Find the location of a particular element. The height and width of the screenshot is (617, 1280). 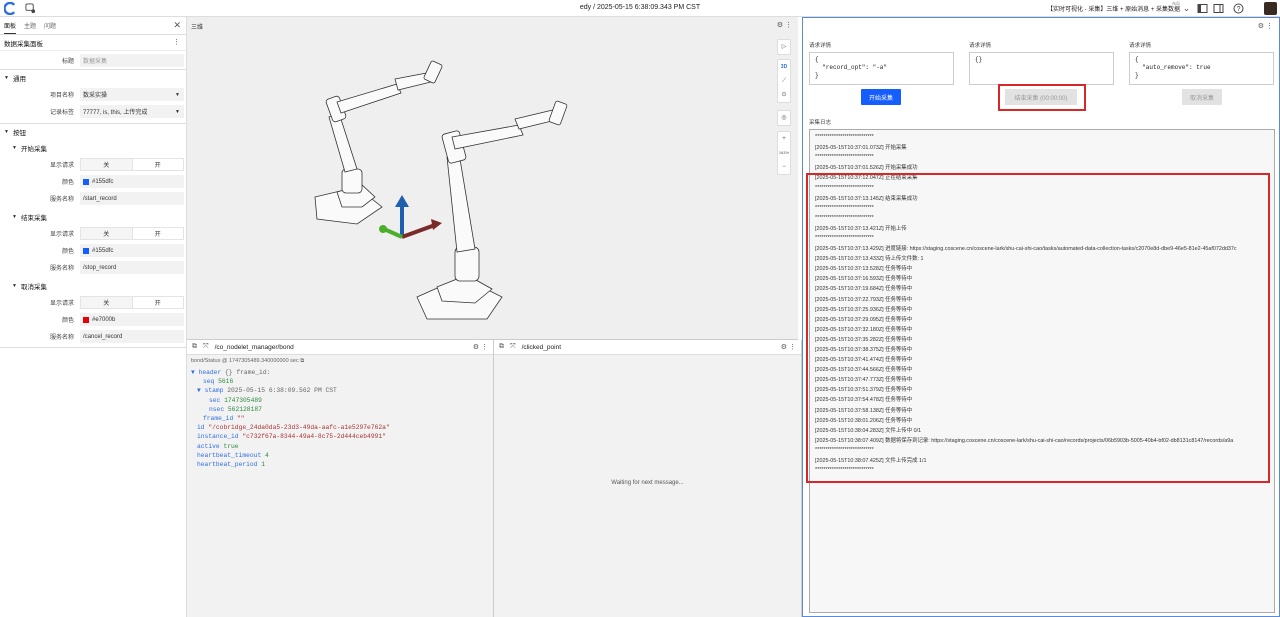

3d-toggle: 3D is located at coordinates (784, 67).